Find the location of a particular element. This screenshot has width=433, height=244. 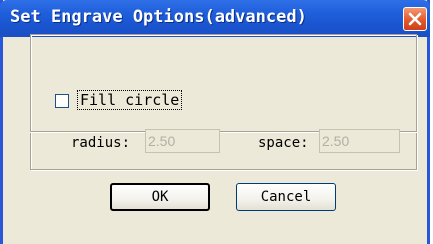

window-title: Set Engrave Options(advanced) is located at coordinates (158, 17).